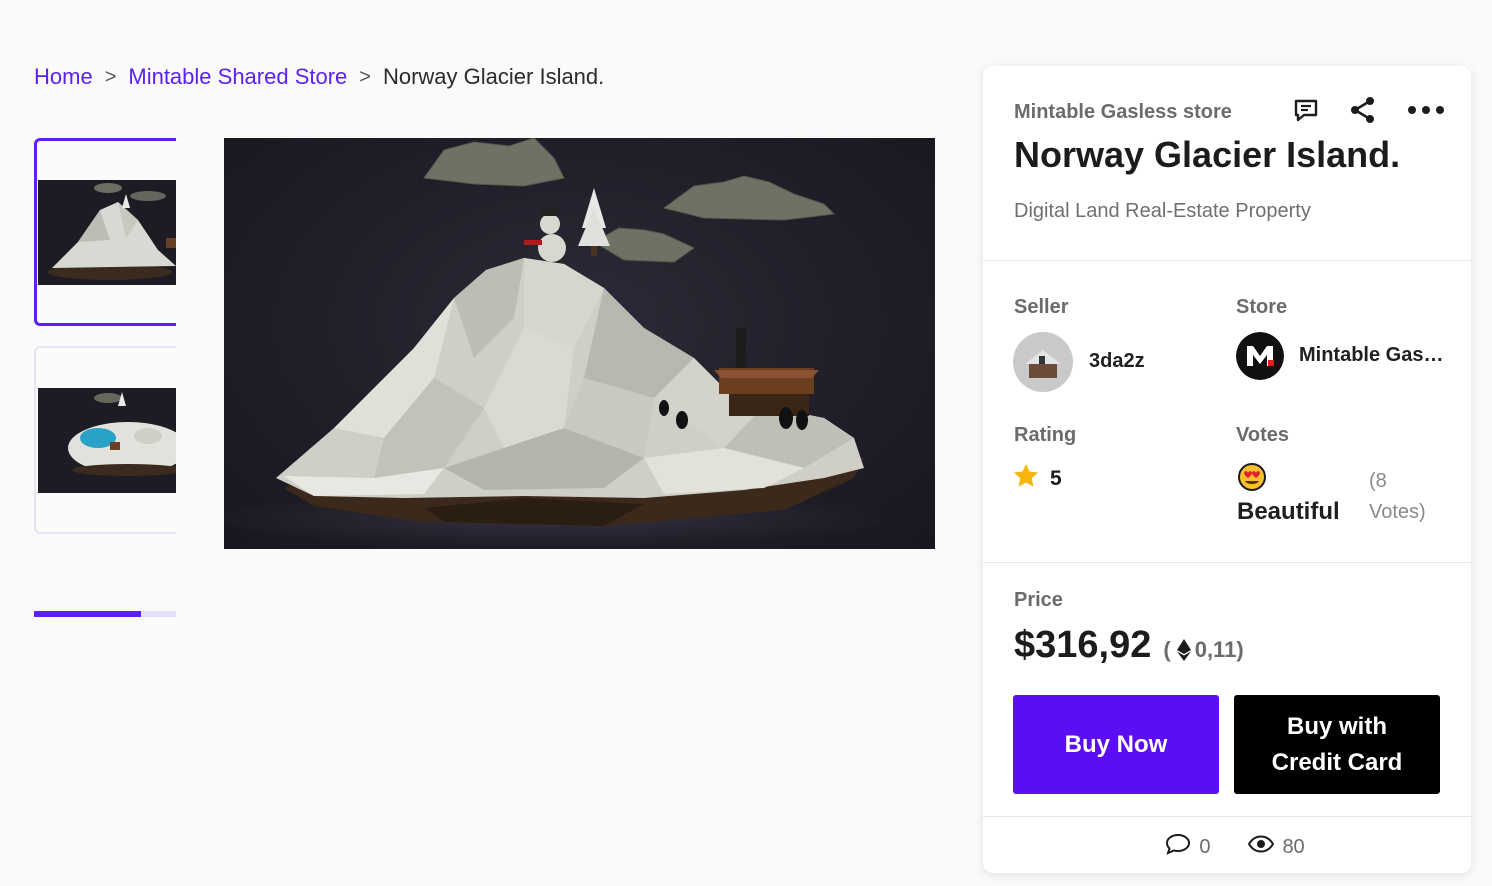 The height and width of the screenshot is (886, 1492). Describe the element at coordinates (1293, 846) in the screenshot. I see `views-count: 80` at that location.